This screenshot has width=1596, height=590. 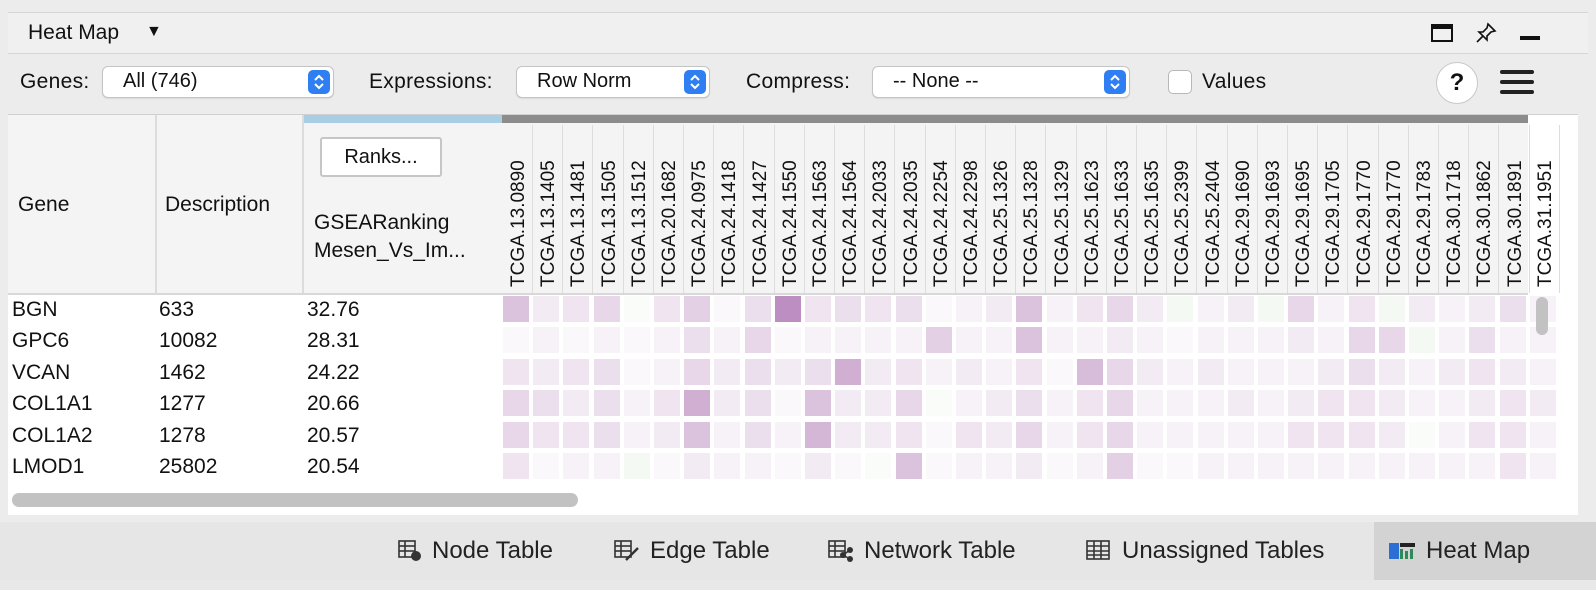 I want to click on float-window-icon, so click(x=1442, y=33).